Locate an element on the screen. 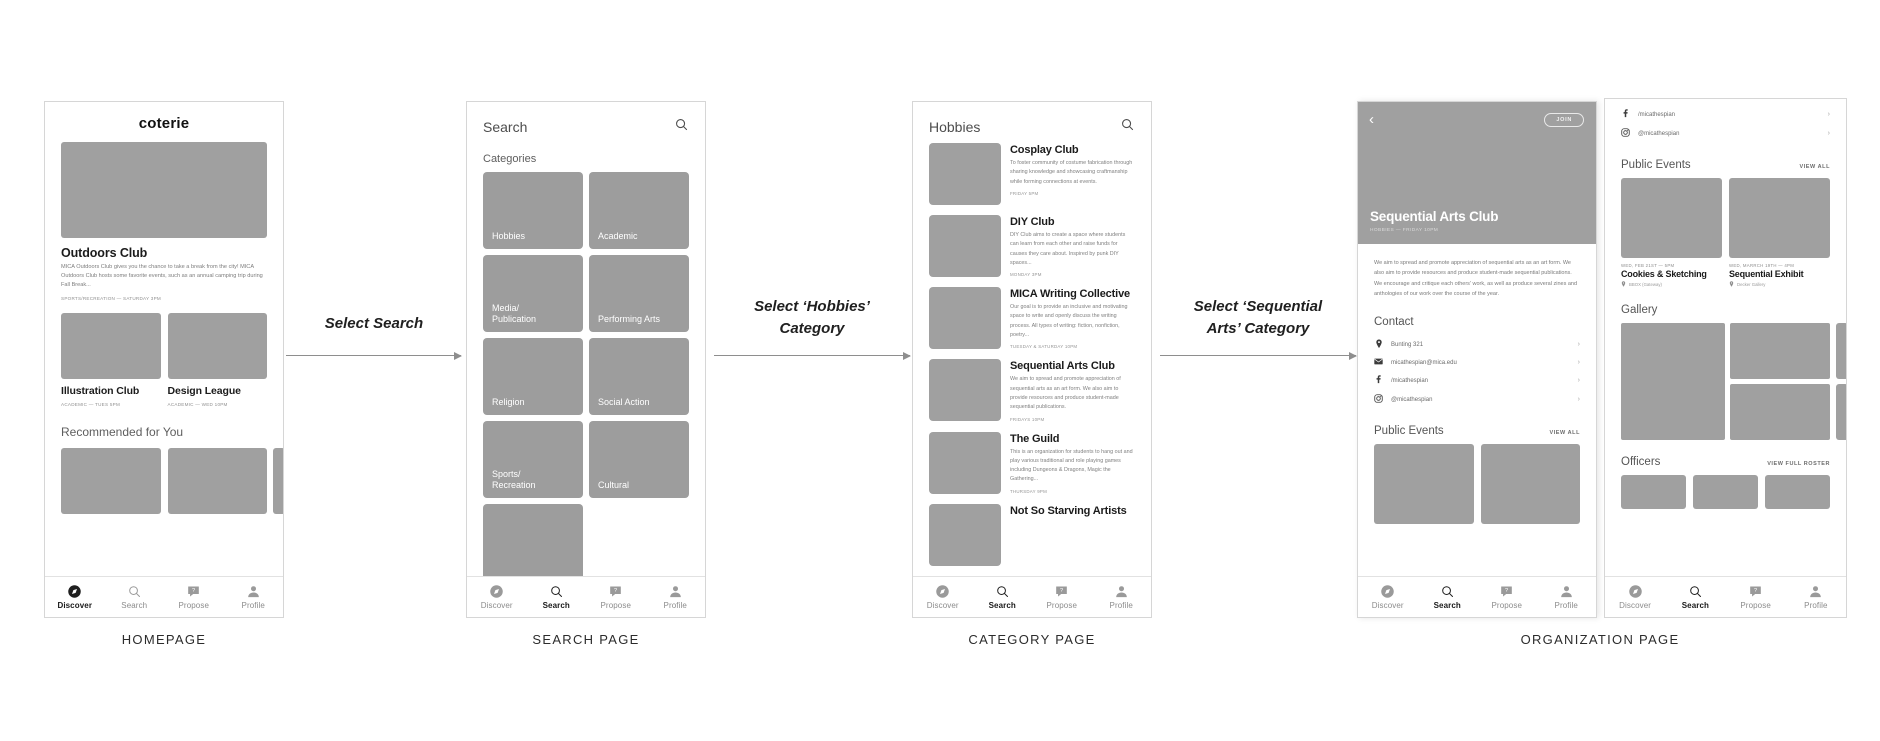 The height and width of the screenshot is (741, 1880). category-tile-label: Hobbies is located at coordinates (509, 236).